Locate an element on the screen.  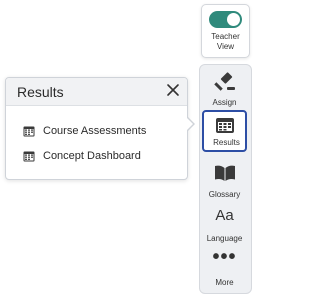
teacher-view-label: Teacher View is located at coordinates (225, 42).